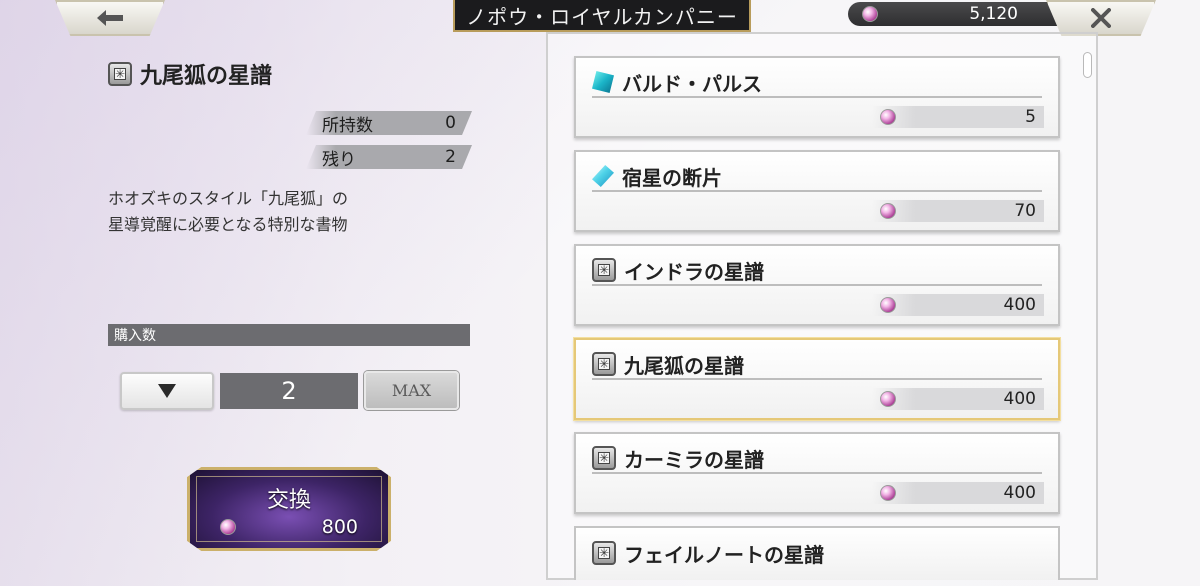 The height and width of the screenshot is (586, 1200). What do you see at coordinates (206, 76) in the screenshot?
I see `item-name: 九尾狐の星譜` at bounding box center [206, 76].